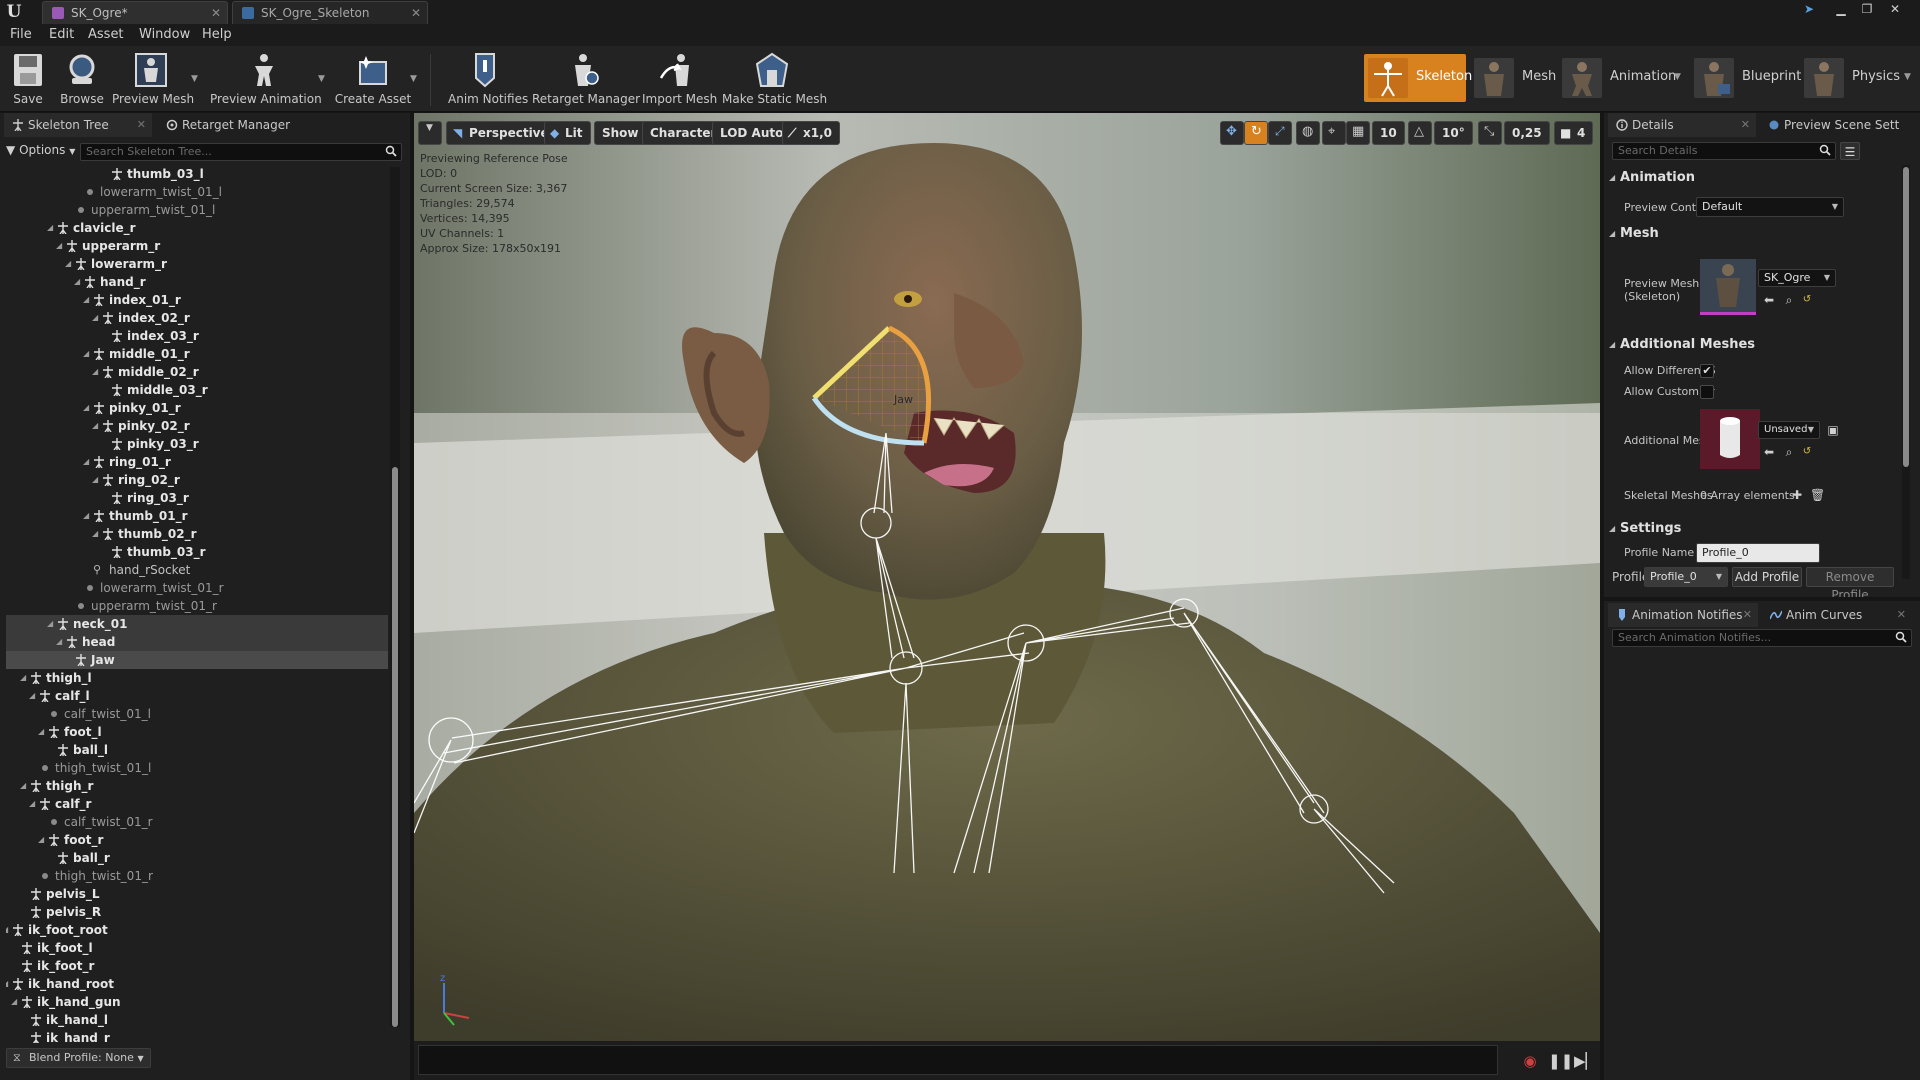  I want to click on tab-retarget-manager: Retarget Manager, so click(229, 125).